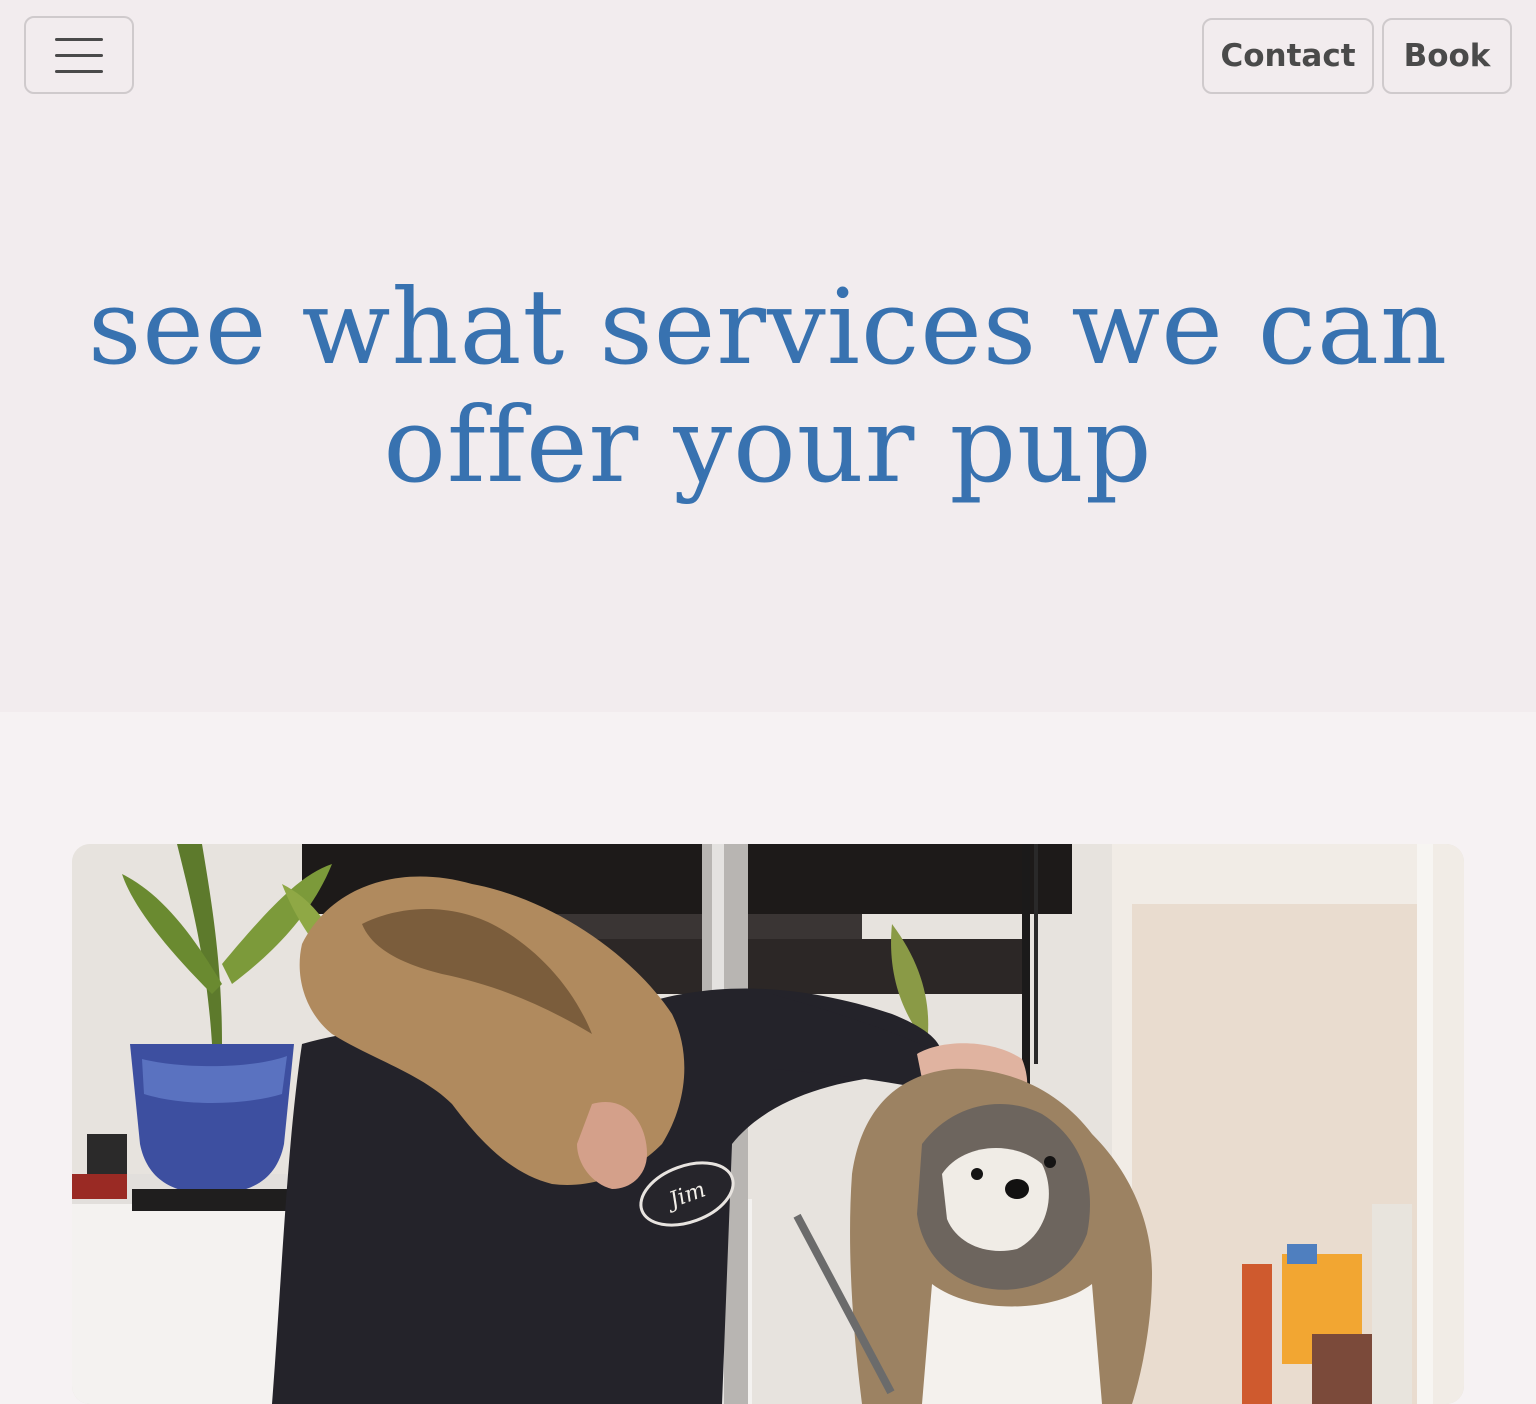 Image resolution: width=1536 pixels, height=1404 pixels. I want to click on book-button: Book, so click(1447, 56).